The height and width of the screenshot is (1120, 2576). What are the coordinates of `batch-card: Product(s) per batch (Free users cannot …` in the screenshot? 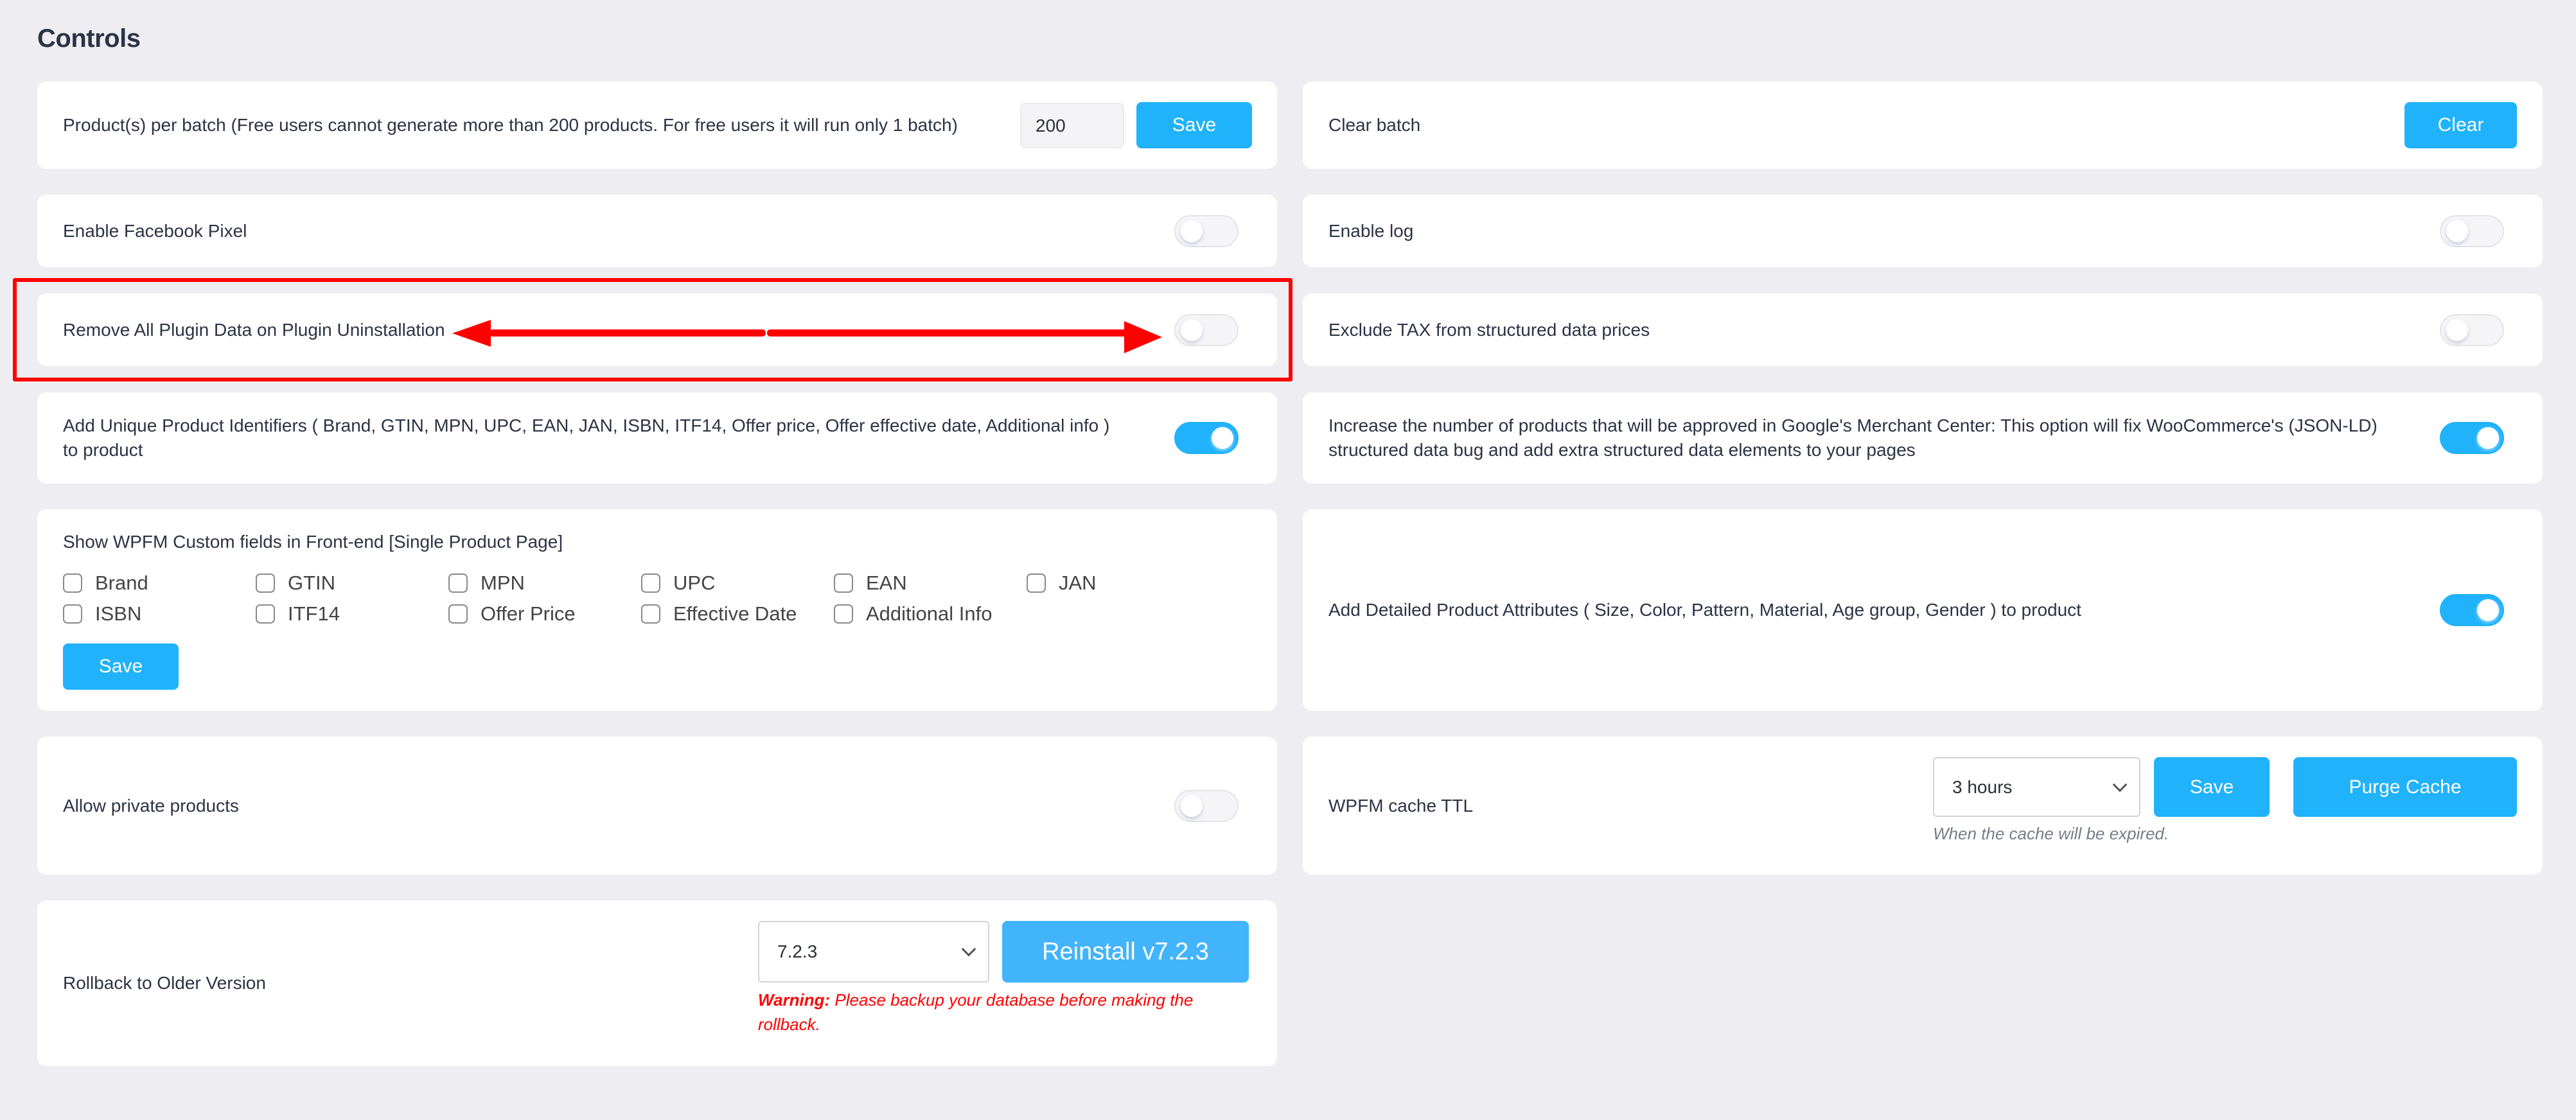 It's located at (657, 126).